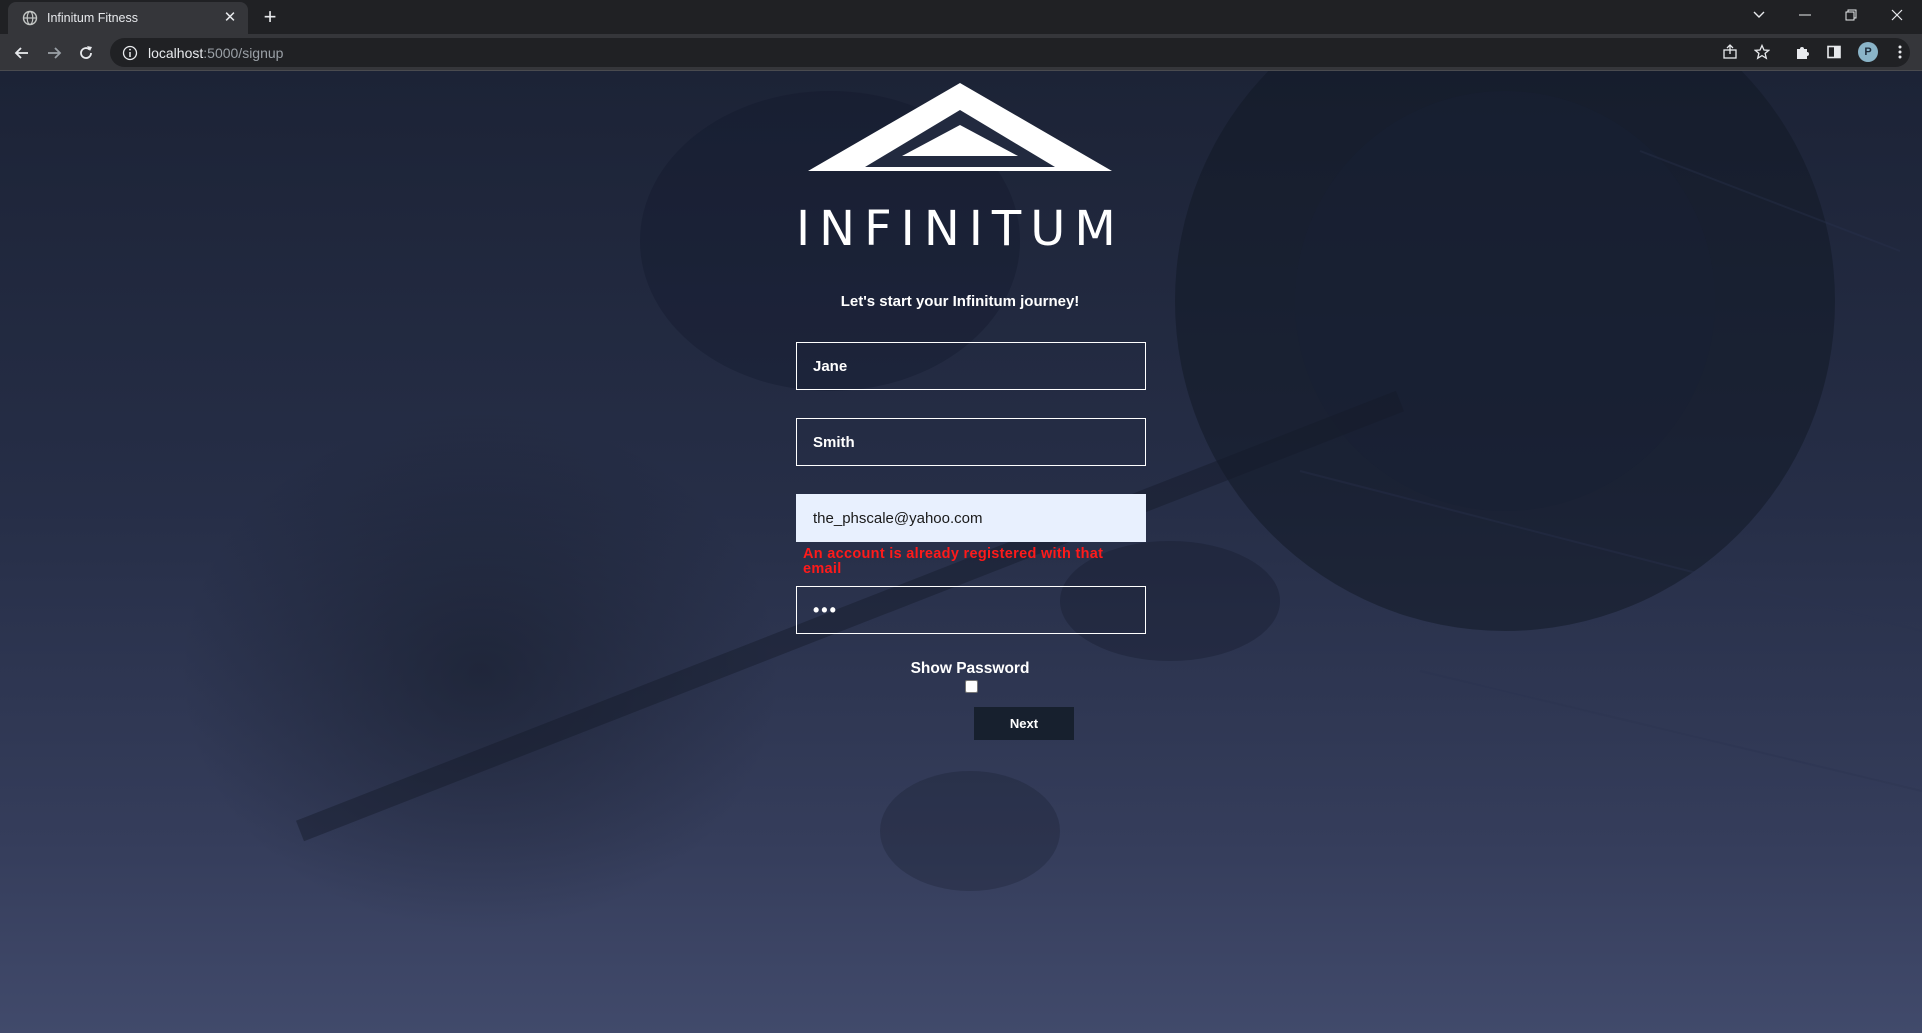 Image resolution: width=1922 pixels, height=1033 pixels. What do you see at coordinates (971, 610) in the screenshot?
I see `password-field: •••` at bounding box center [971, 610].